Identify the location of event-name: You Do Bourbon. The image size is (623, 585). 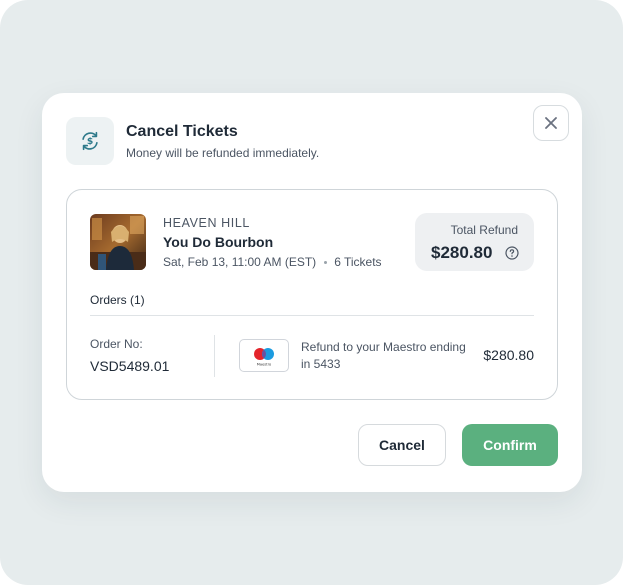
(218, 242).